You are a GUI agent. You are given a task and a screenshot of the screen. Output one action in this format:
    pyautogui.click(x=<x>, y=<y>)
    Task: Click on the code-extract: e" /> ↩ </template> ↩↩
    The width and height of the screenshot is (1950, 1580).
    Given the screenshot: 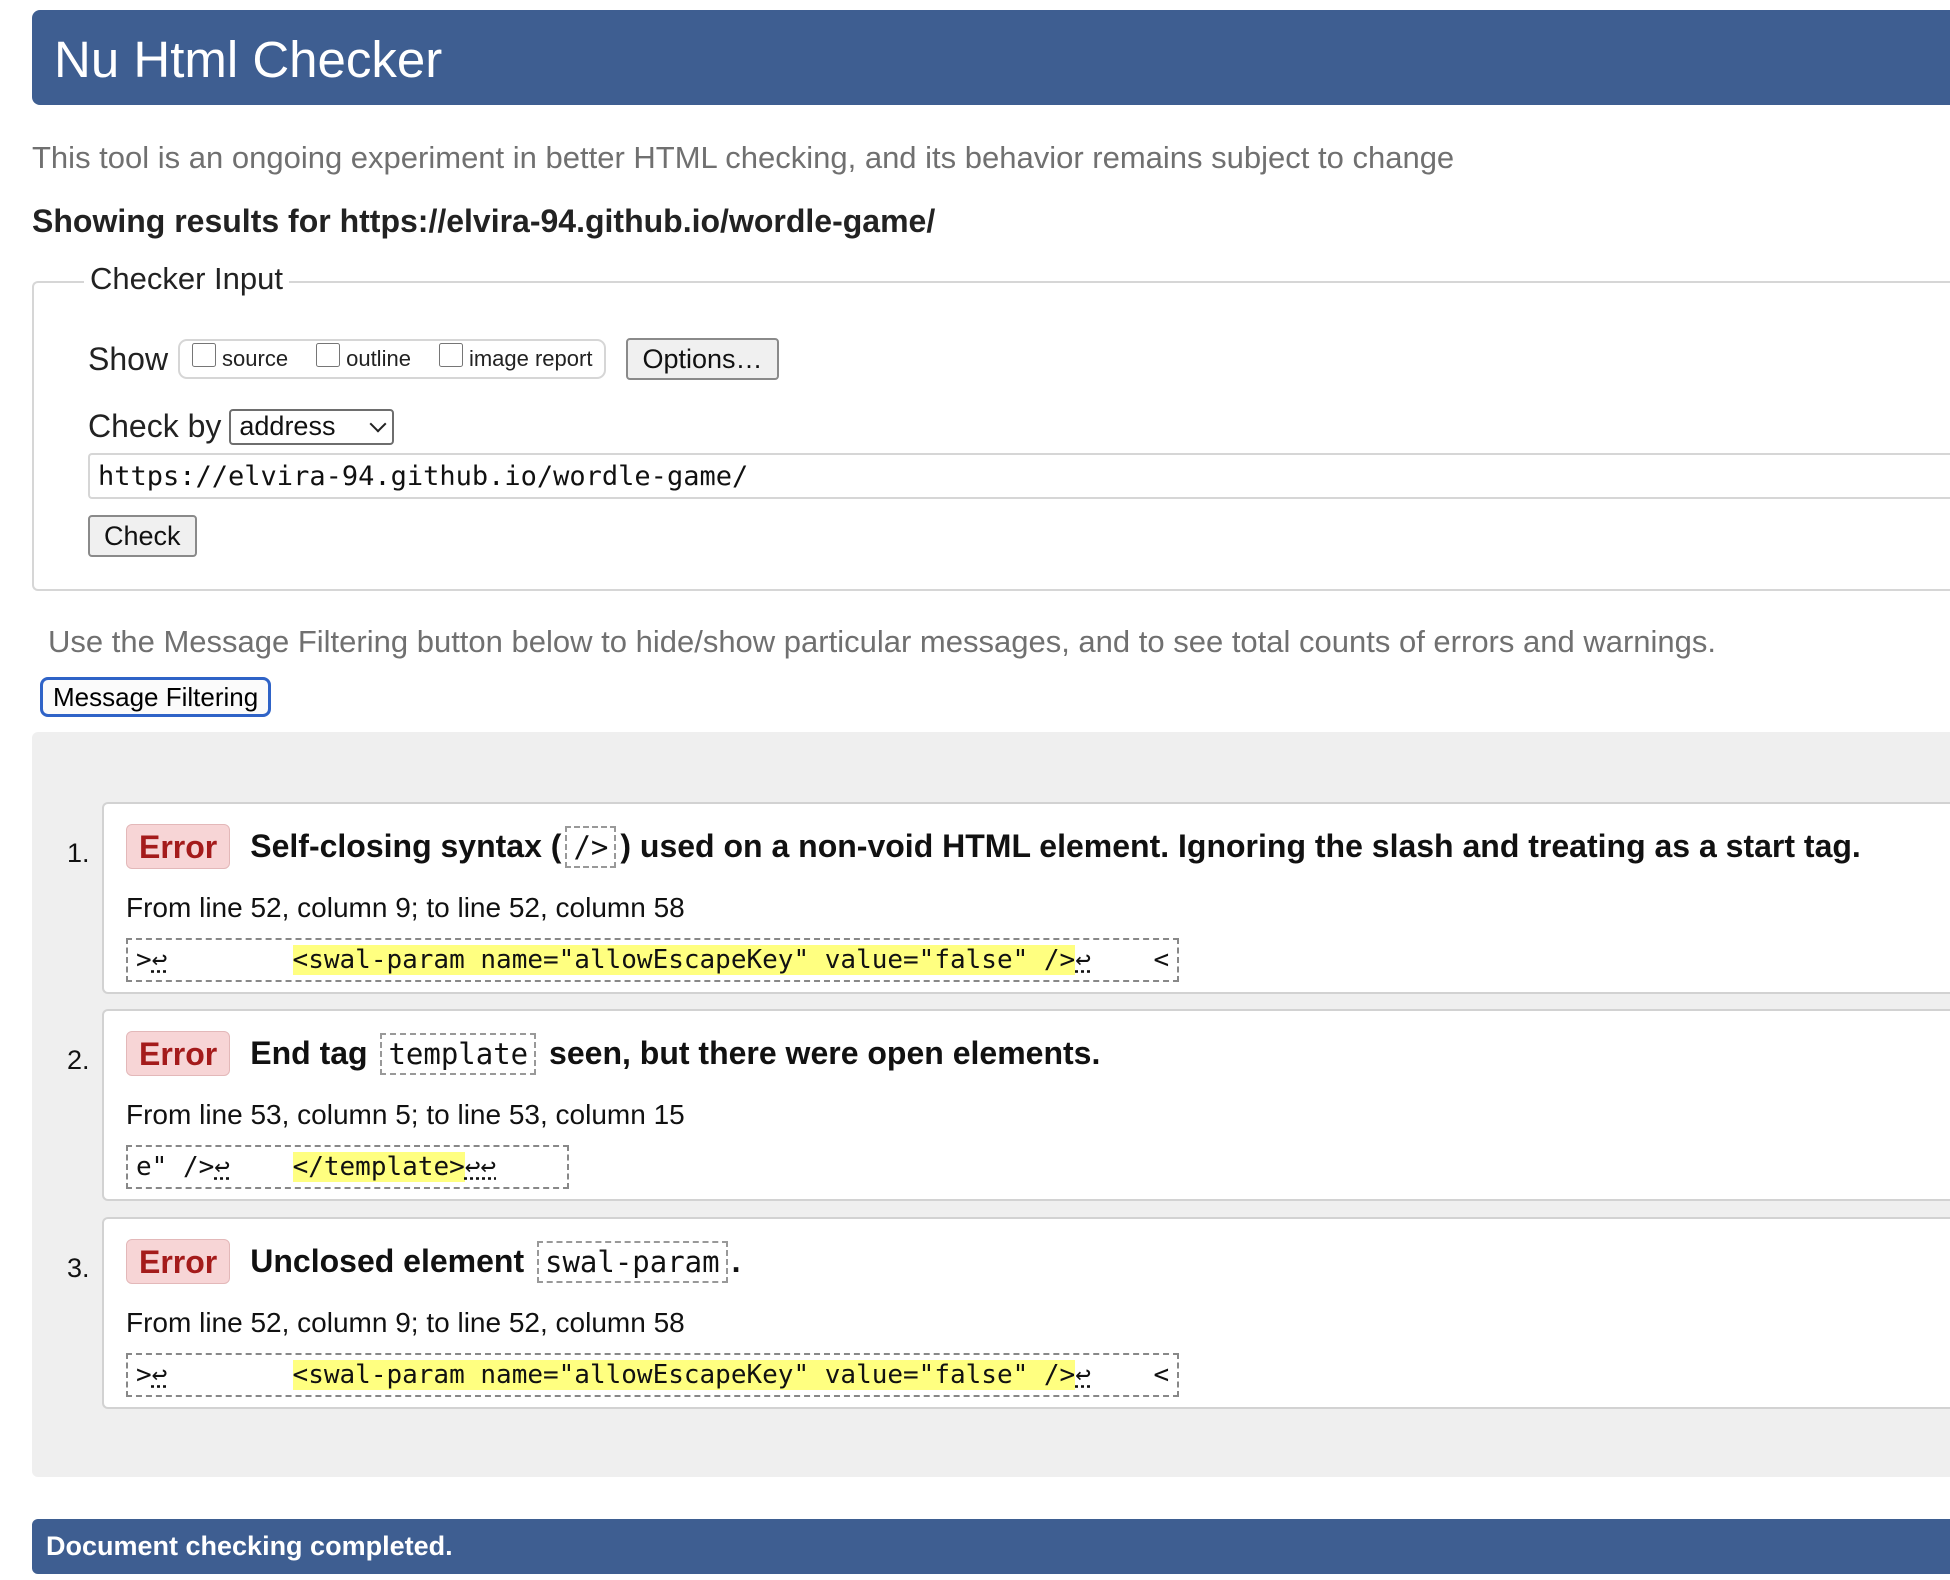 What is the action you would take?
    pyautogui.click(x=347, y=1167)
    